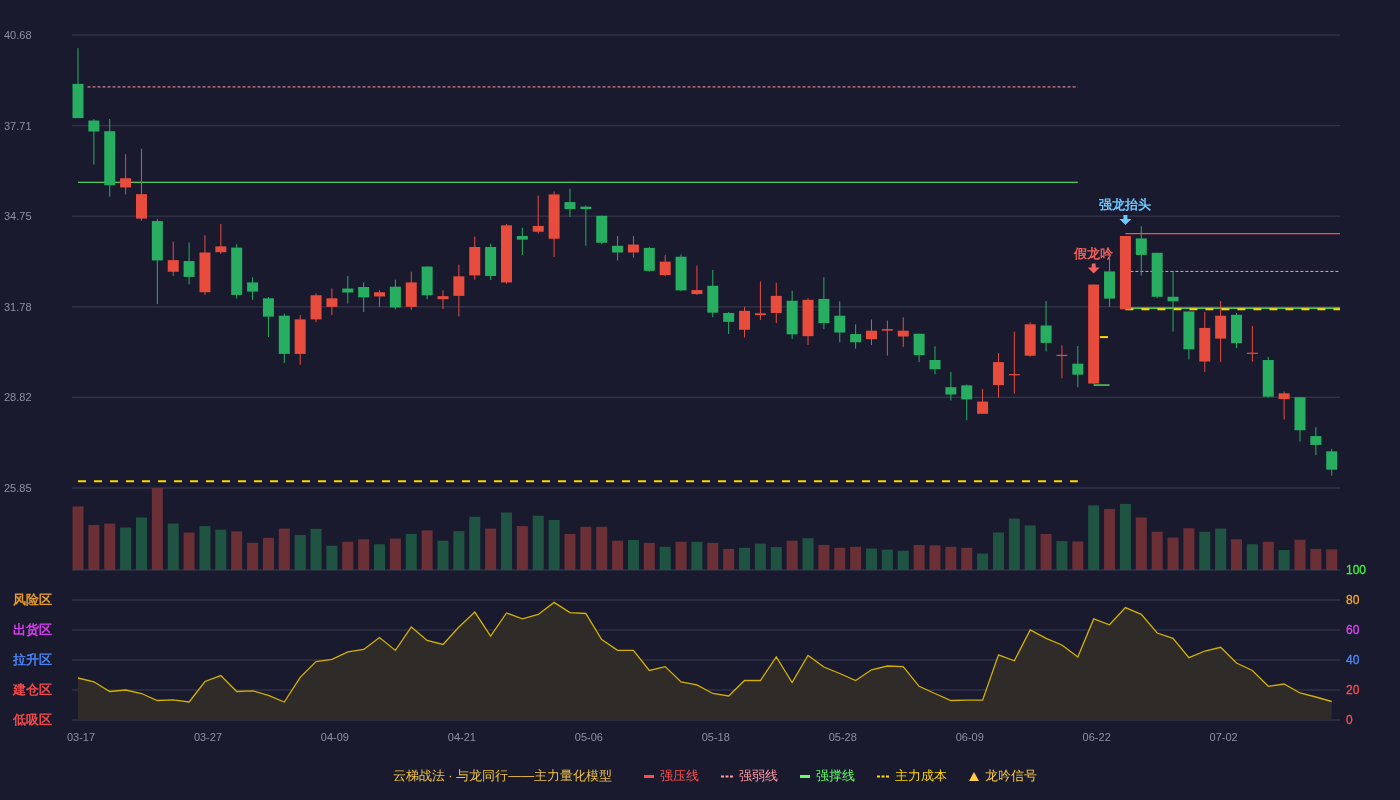 Image resolution: width=1400 pixels, height=800 pixels. What do you see at coordinates (32, 719) in the screenshot?
I see `zone-label: 低吸区` at bounding box center [32, 719].